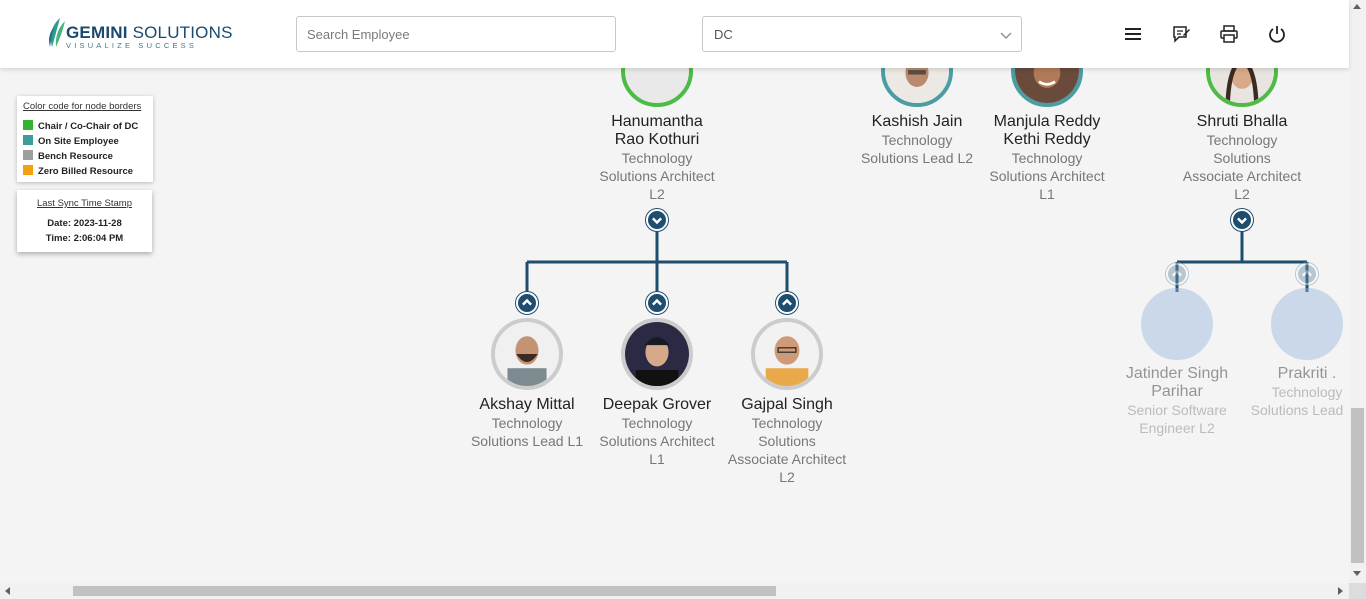  I want to click on scroll-right-arrow-icon, so click(1340, 591).